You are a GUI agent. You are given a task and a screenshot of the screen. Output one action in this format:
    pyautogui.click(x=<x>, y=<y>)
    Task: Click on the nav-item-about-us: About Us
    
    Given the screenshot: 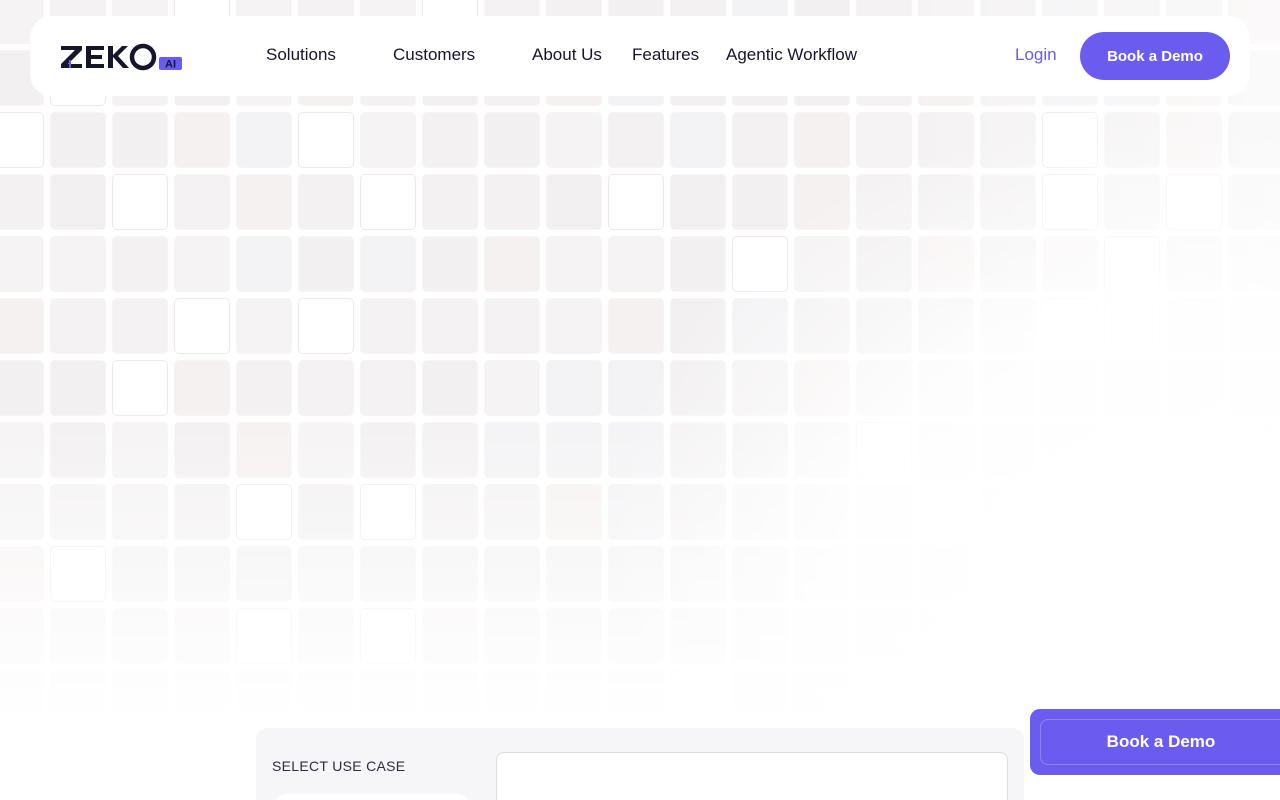 What is the action you would take?
    pyautogui.click(x=567, y=55)
    